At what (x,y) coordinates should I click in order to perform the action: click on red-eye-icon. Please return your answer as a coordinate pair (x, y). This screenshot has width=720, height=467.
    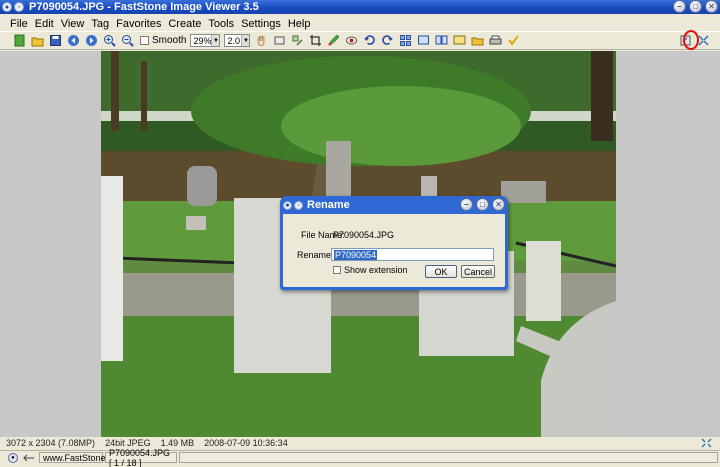
    Looking at the image, I should click on (351, 41).